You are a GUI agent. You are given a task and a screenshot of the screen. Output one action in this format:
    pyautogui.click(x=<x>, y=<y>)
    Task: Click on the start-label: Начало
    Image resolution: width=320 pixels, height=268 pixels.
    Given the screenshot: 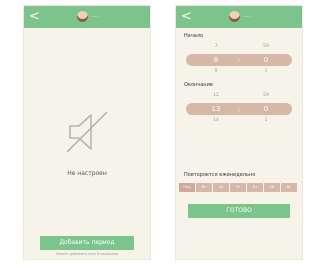 What is the action you would take?
    pyautogui.click(x=194, y=36)
    